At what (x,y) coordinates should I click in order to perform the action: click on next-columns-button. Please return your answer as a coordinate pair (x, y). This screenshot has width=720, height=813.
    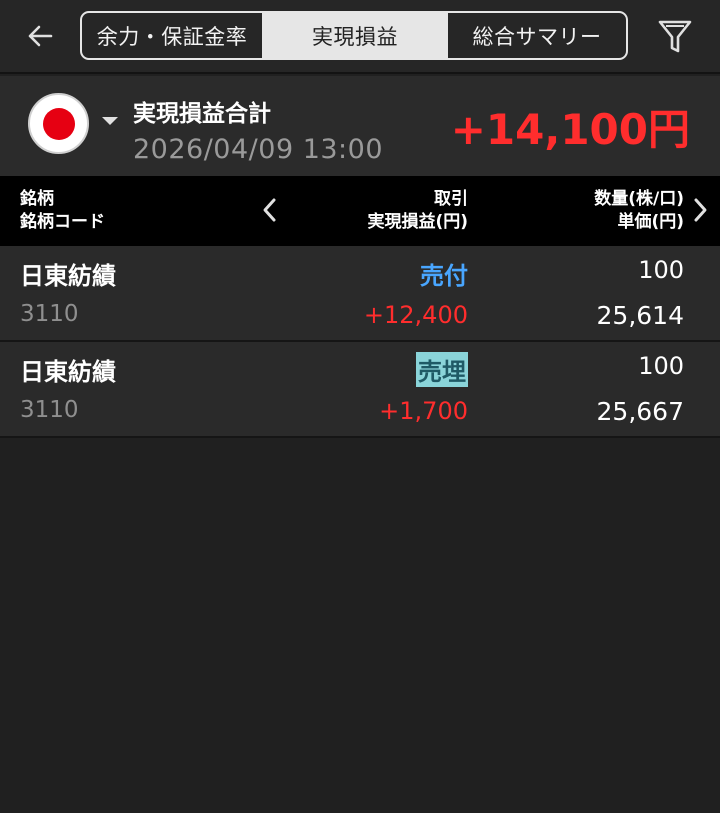
    Looking at the image, I should click on (700, 213).